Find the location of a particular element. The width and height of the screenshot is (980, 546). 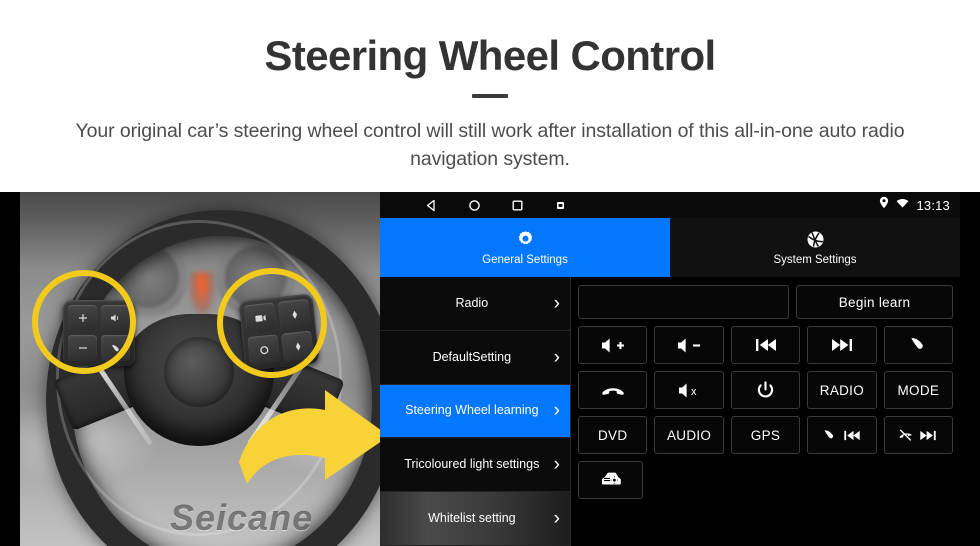

radio-button: RADIO is located at coordinates (842, 390).